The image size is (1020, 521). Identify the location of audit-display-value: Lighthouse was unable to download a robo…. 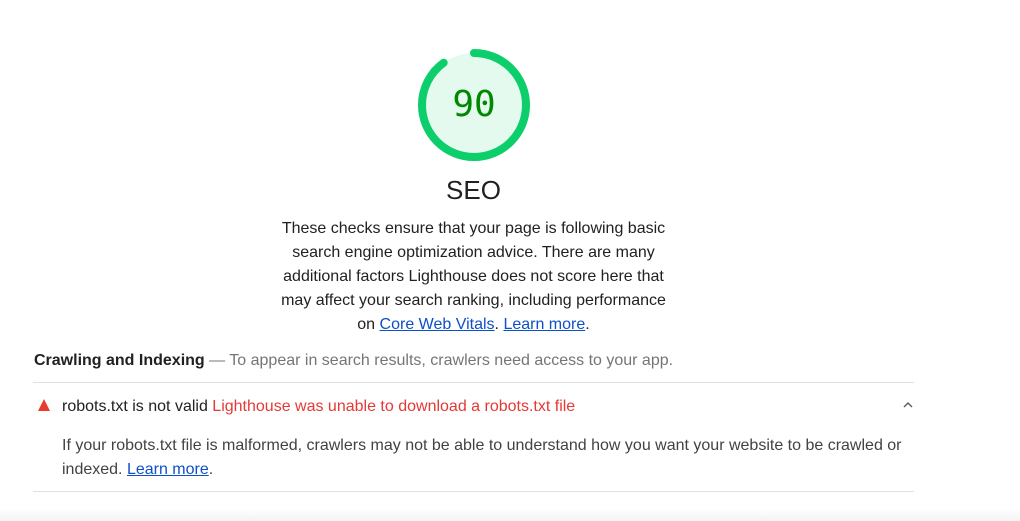
(394, 406).